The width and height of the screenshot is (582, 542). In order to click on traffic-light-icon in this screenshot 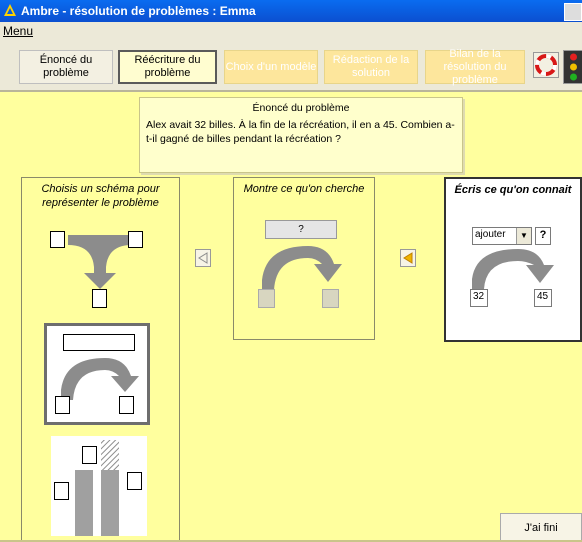, I will do `click(573, 67)`.